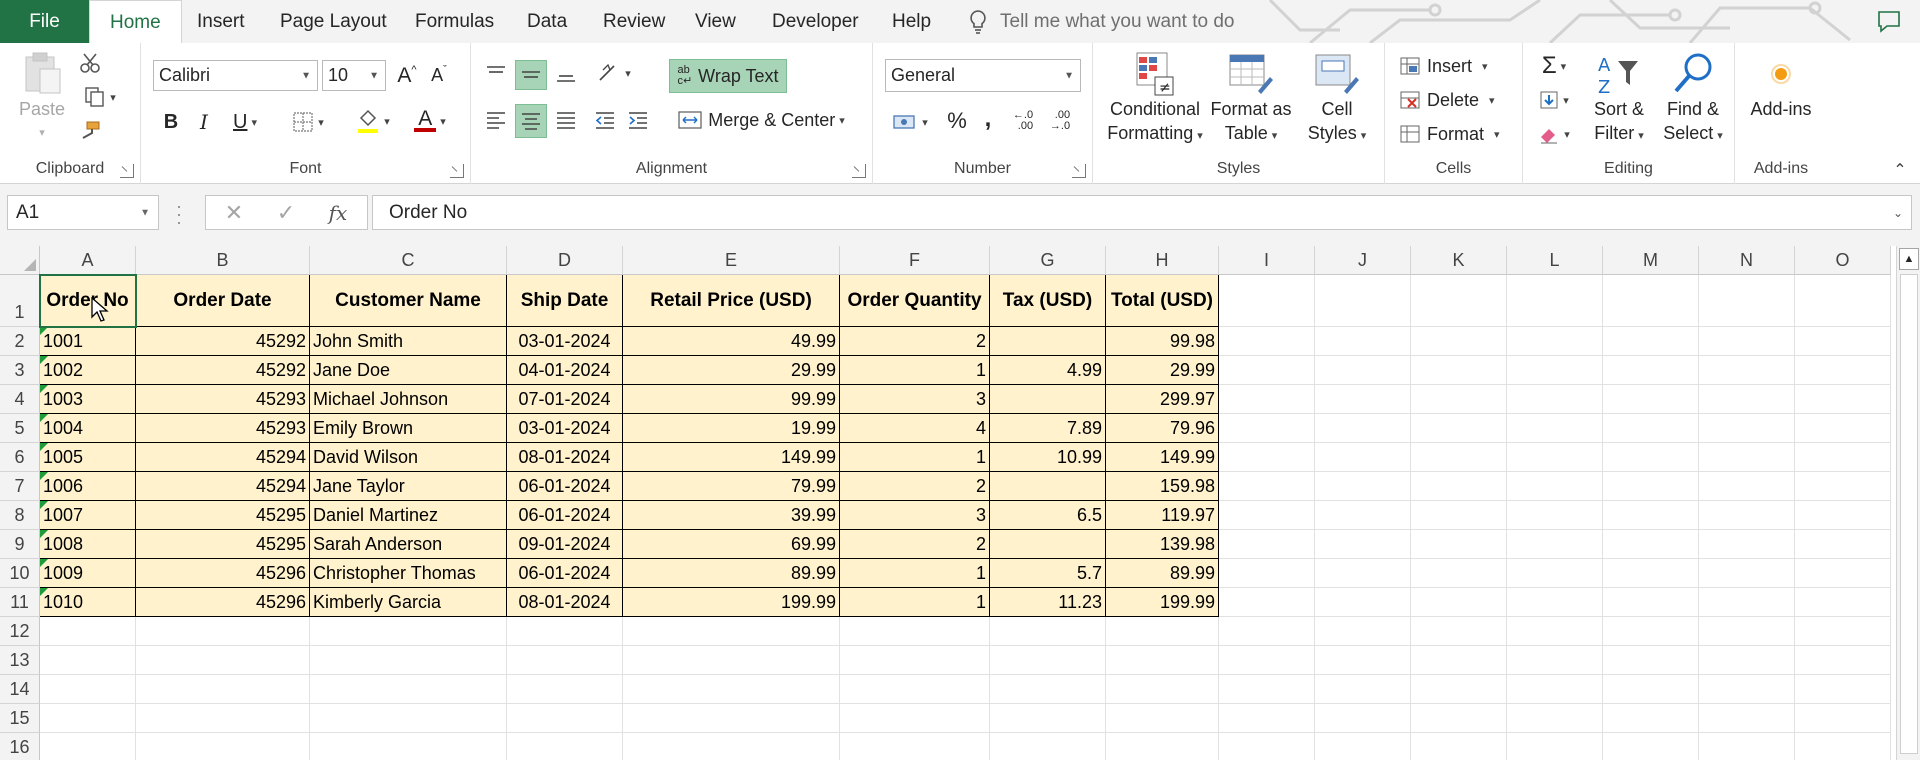 Image resolution: width=1920 pixels, height=760 pixels. Describe the element at coordinates (565, 428) in the screenshot. I see `cell-d5: 03-01-2024` at that location.